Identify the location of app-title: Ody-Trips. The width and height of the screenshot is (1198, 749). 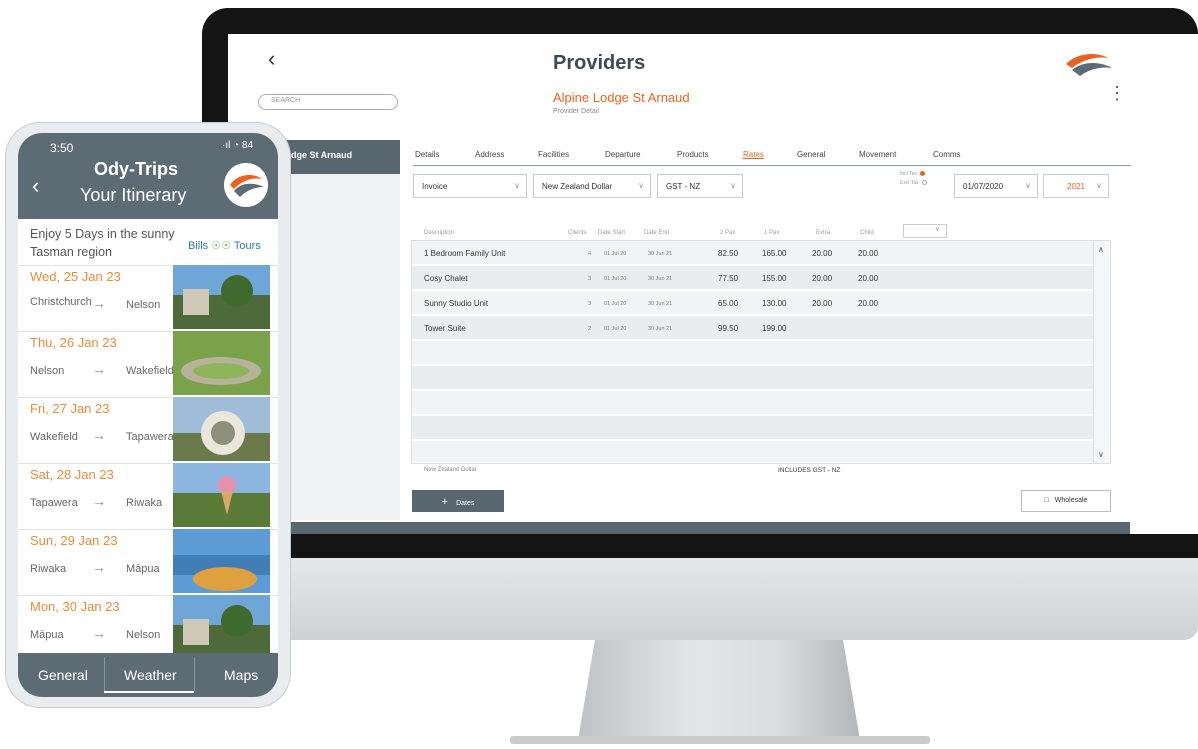
(136, 169).